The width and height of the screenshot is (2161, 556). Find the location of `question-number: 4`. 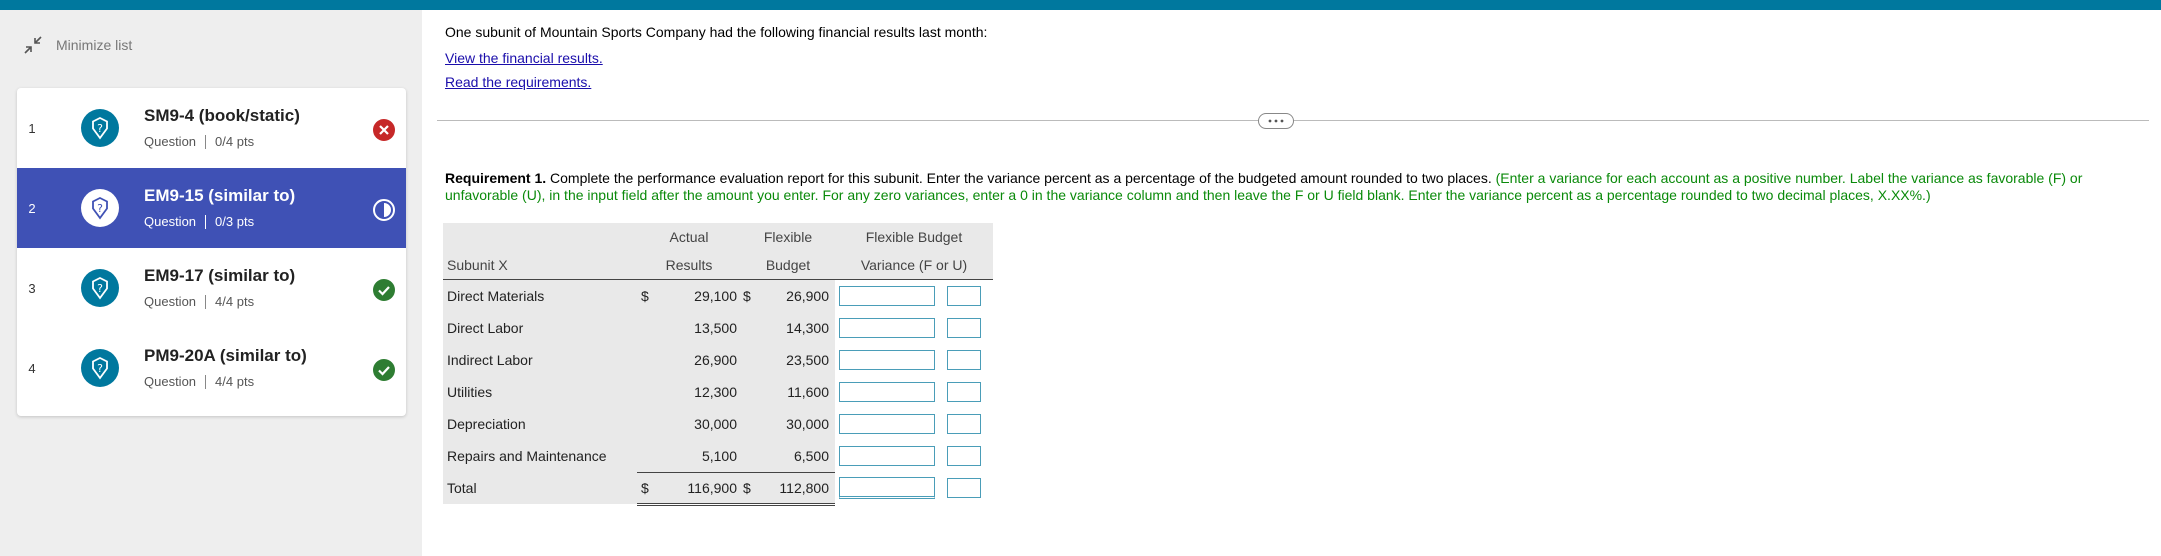

question-number: 4 is located at coordinates (32, 368).